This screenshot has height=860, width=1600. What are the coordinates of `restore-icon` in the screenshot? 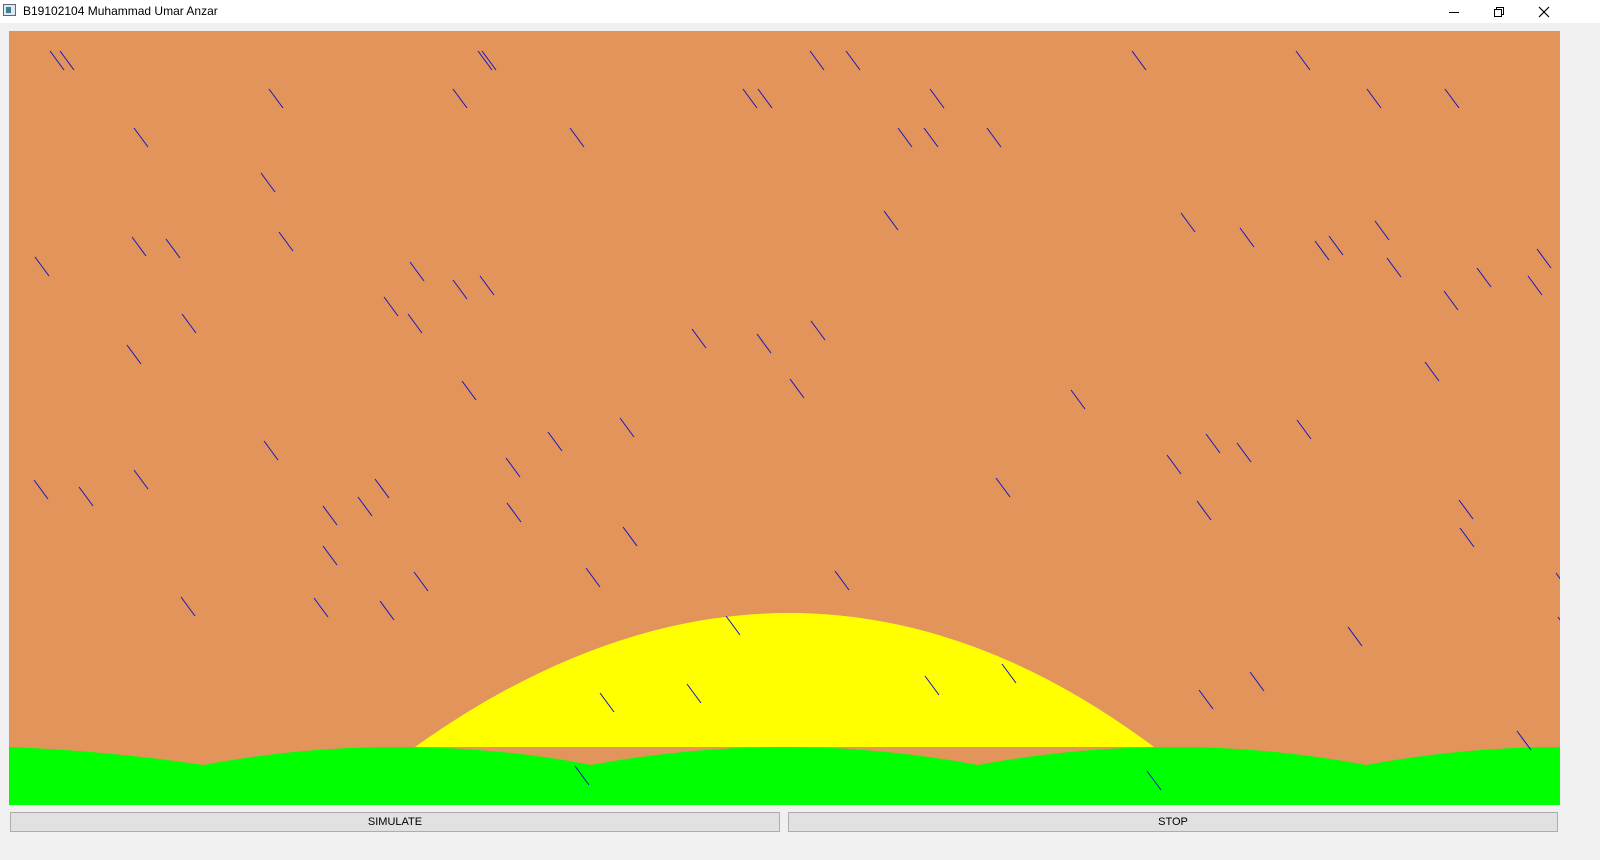 It's located at (1499, 11).